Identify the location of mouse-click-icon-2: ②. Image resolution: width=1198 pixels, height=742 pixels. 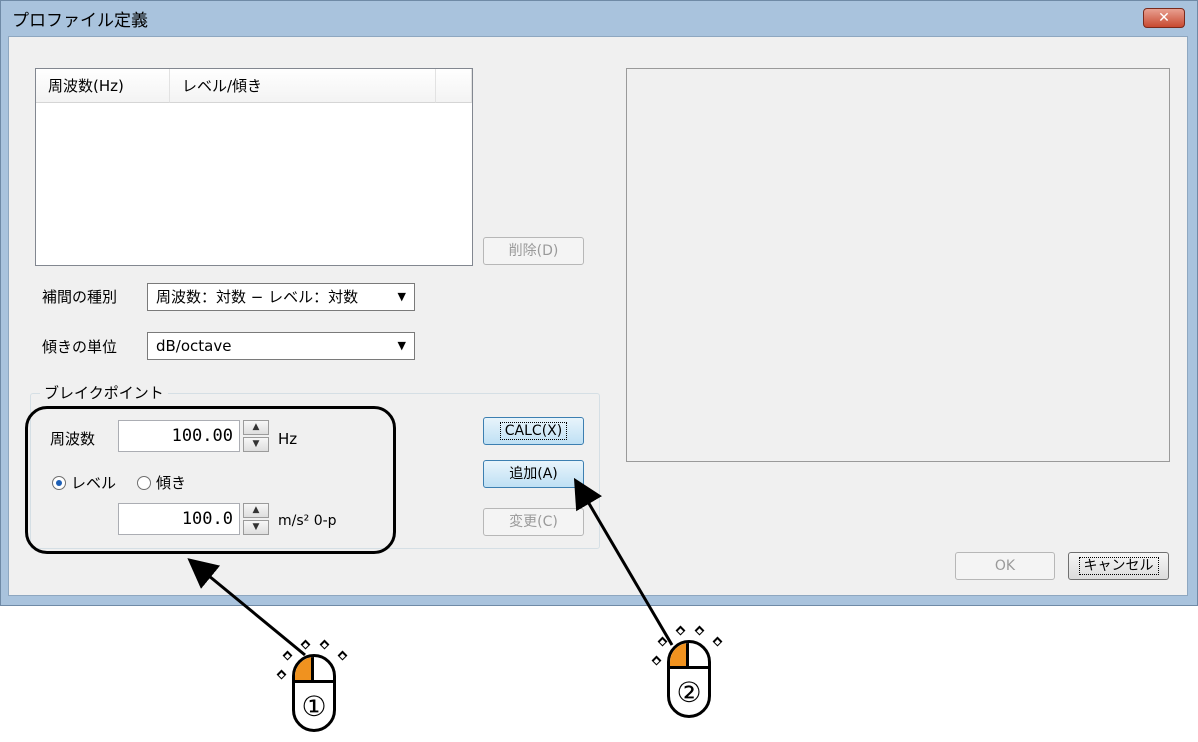
(689, 679).